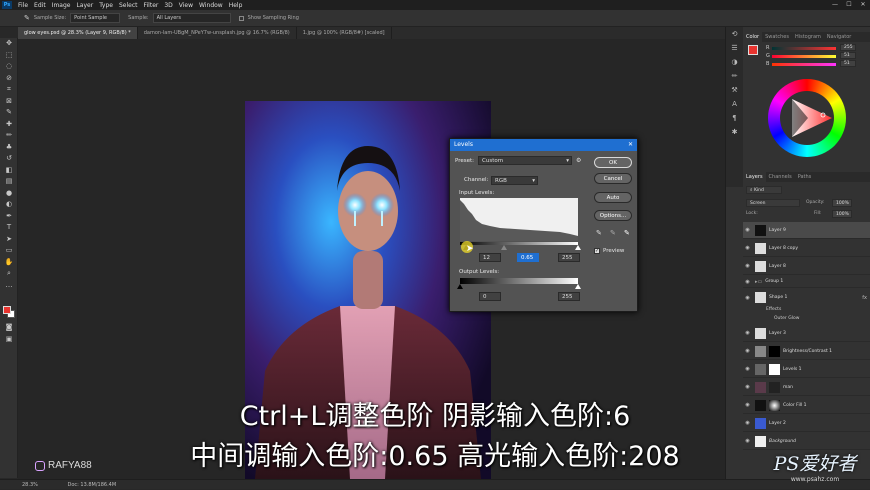 This screenshot has width=870, height=490. What do you see at coordinates (734, 48) in the screenshot?
I see `properties-icon: ☰` at bounding box center [734, 48].